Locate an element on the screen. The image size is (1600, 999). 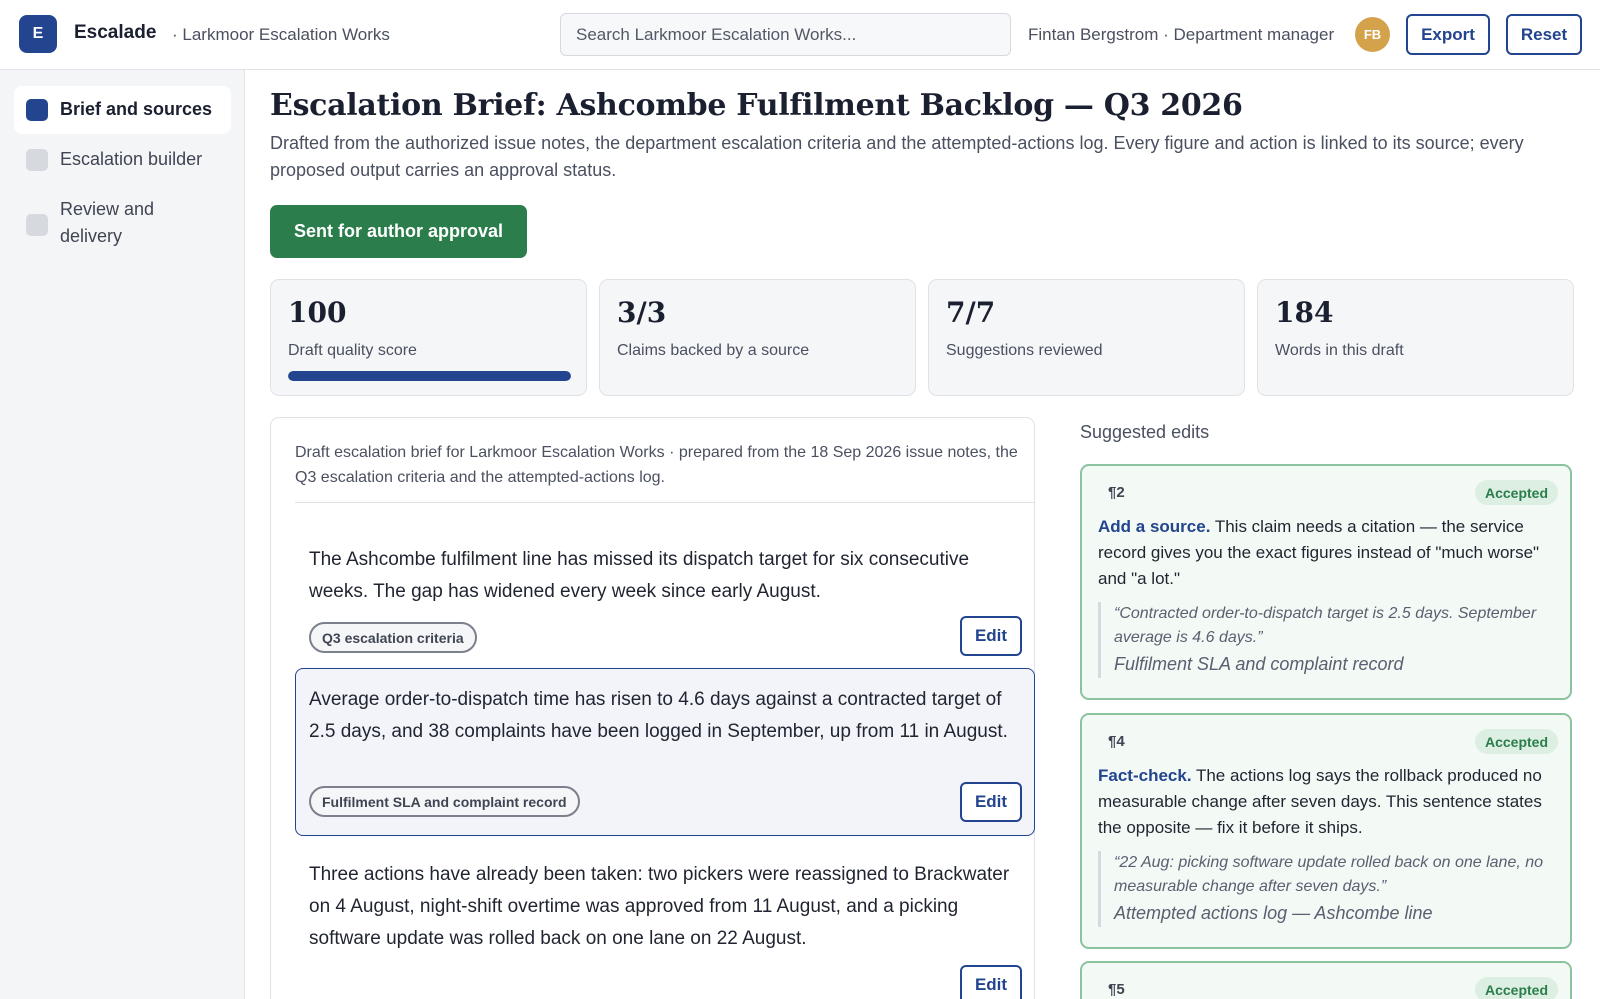
app-logo: E is located at coordinates (38, 34).